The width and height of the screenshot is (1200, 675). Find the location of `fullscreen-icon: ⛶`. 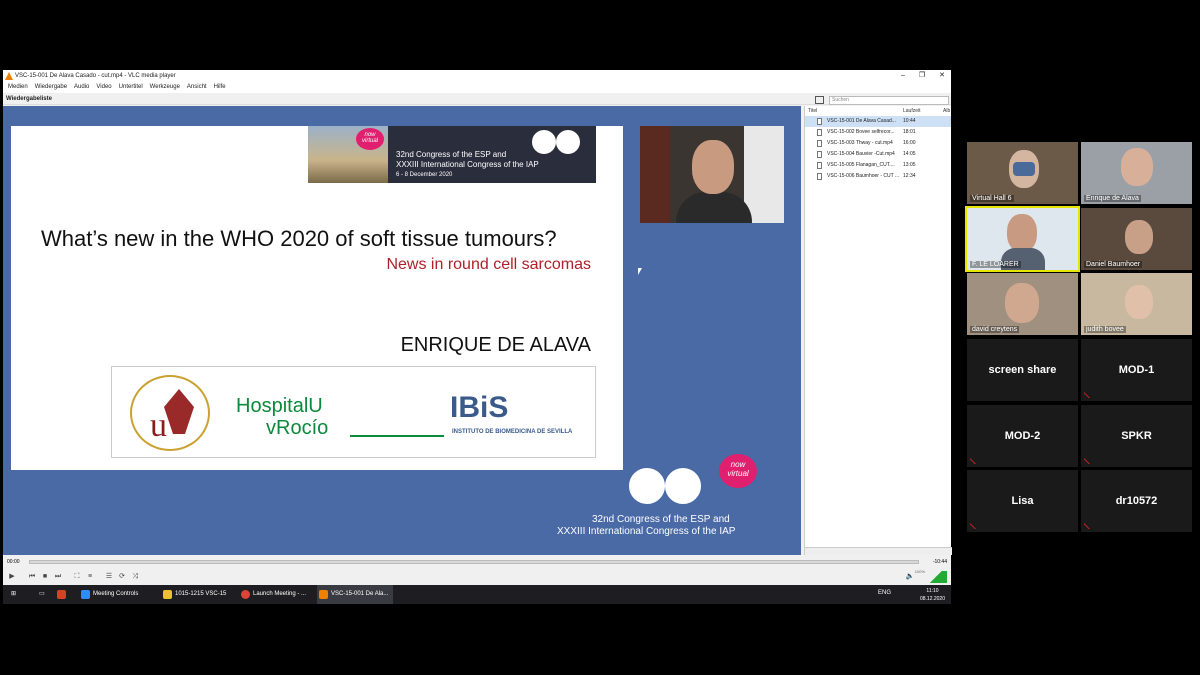

fullscreen-icon: ⛶ is located at coordinates (77, 577).